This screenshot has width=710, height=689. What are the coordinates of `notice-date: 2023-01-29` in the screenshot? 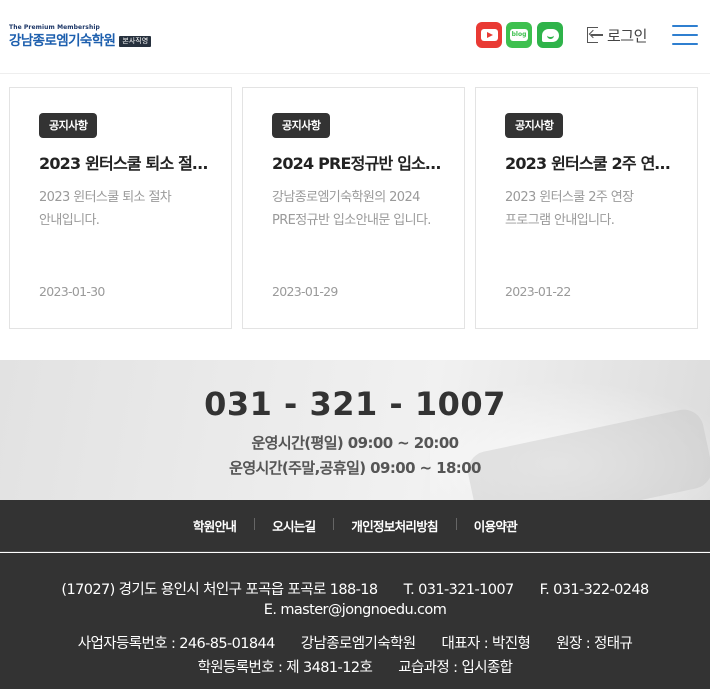 It's located at (305, 291).